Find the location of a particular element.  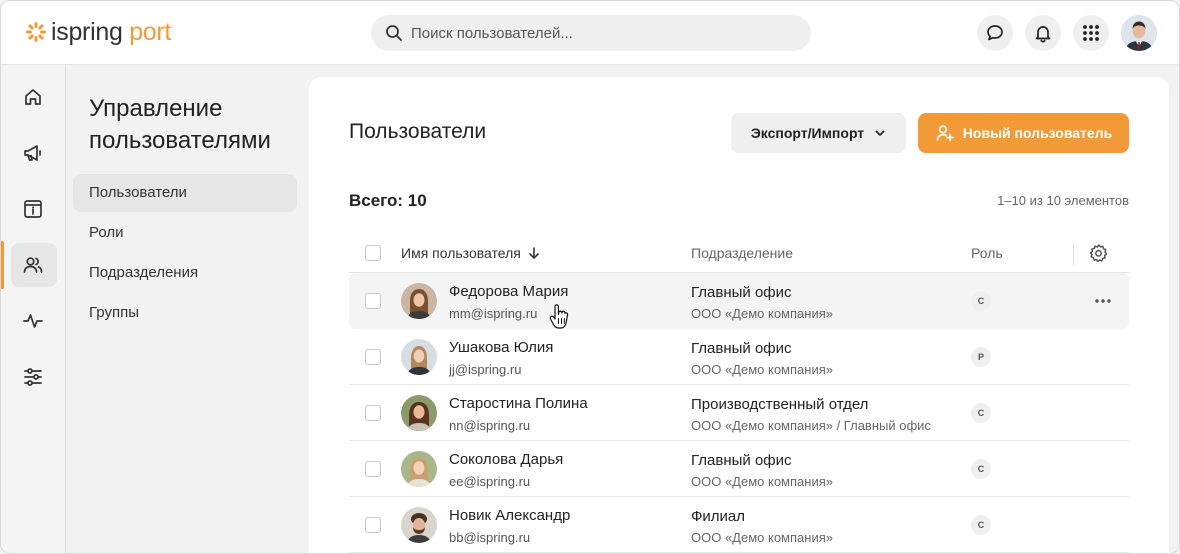

header-divider is located at coordinates (1073, 254).